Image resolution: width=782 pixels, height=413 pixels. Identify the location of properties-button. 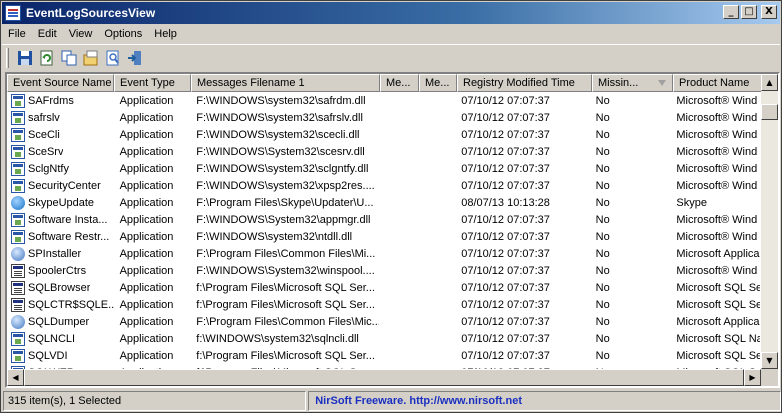
(91, 58).